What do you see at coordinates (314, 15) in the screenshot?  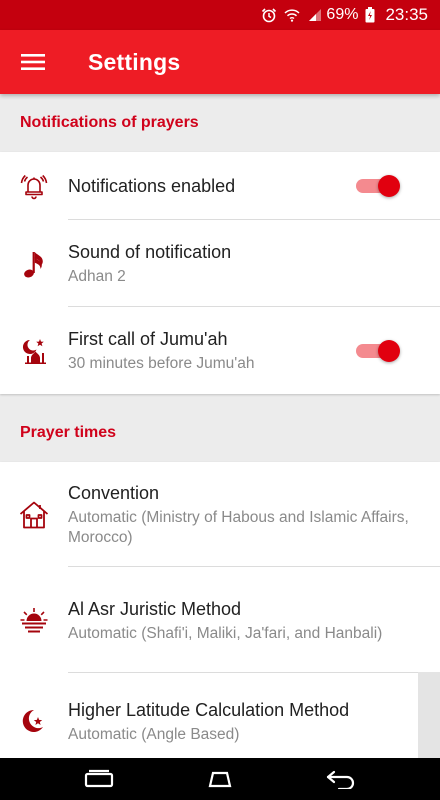 I see `signal-icon` at bounding box center [314, 15].